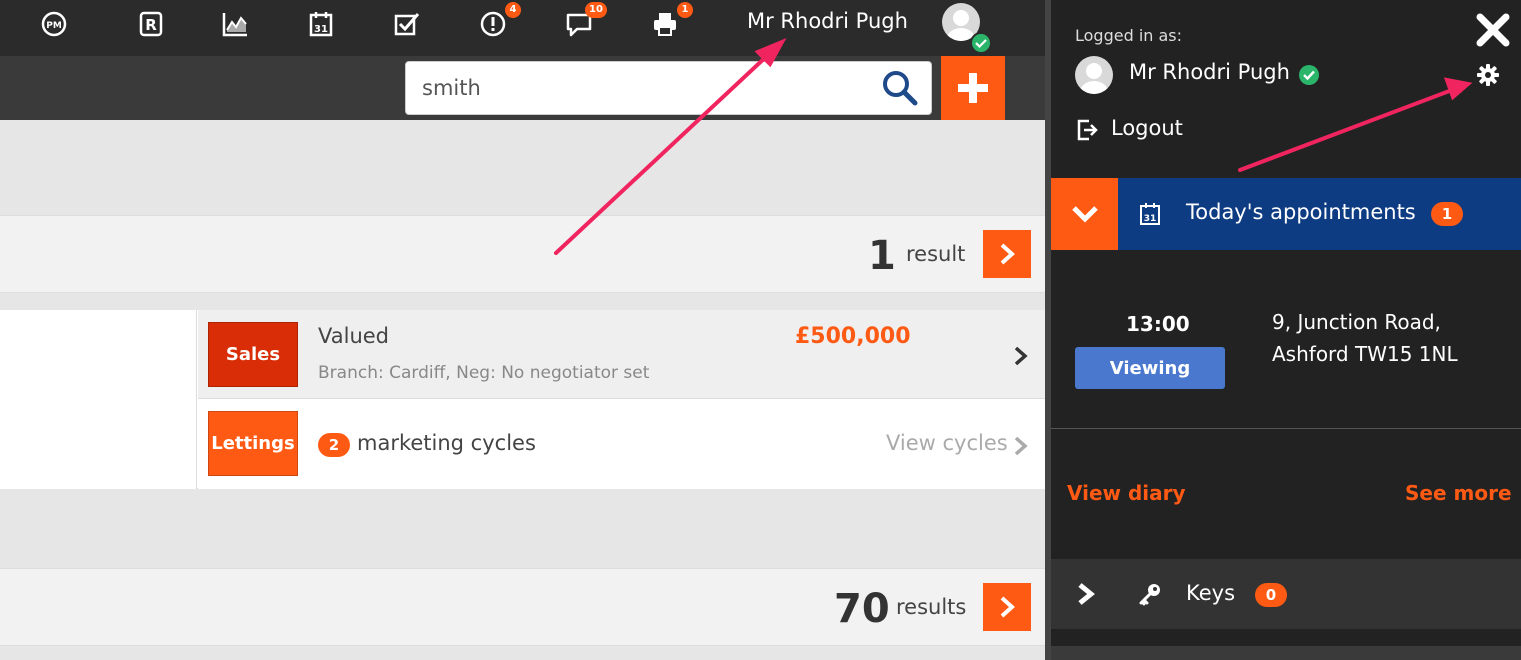 Image resolution: width=1521 pixels, height=660 pixels. I want to click on appointments-count-badge: 1, so click(1447, 214).